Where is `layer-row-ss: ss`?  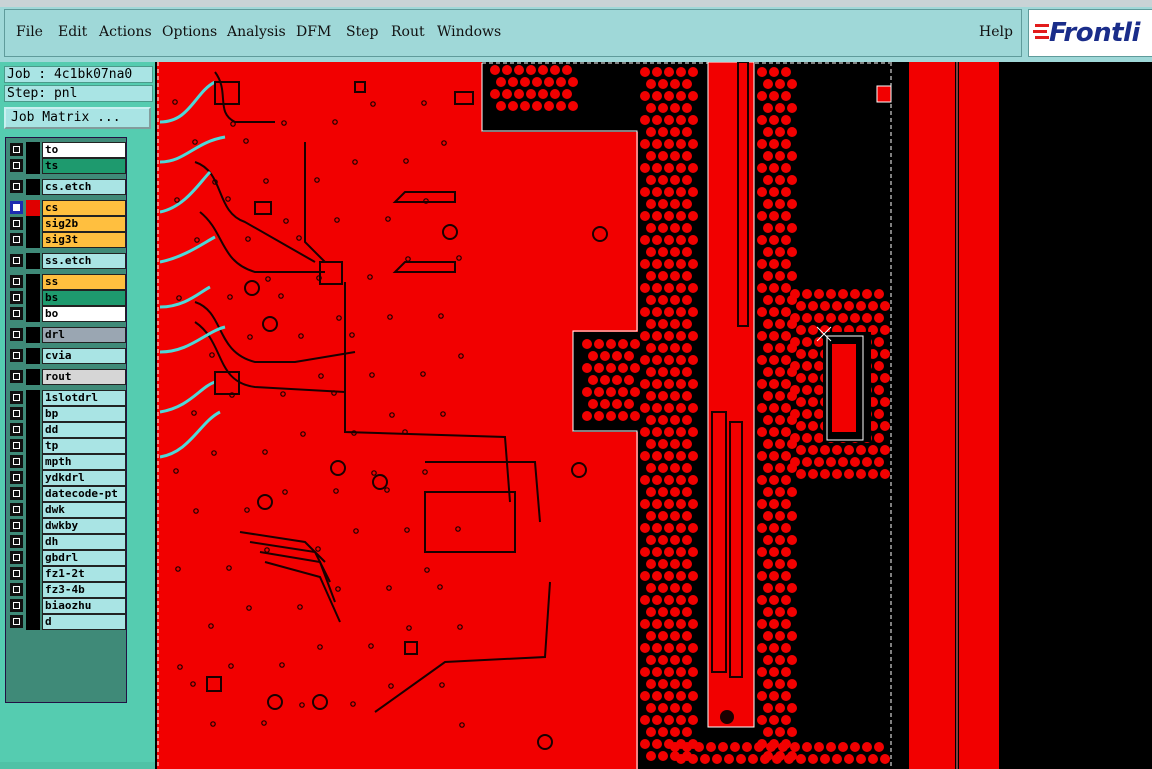 layer-row-ss: ss is located at coordinates (67, 282).